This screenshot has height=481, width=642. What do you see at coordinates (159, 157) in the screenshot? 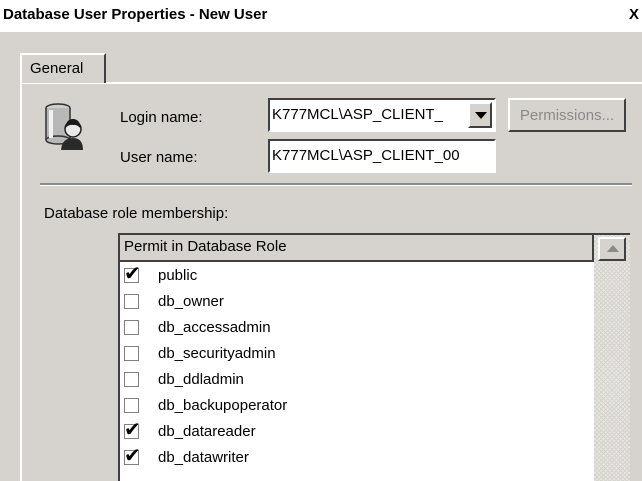
I see `user-name-label: User name:` at bounding box center [159, 157].